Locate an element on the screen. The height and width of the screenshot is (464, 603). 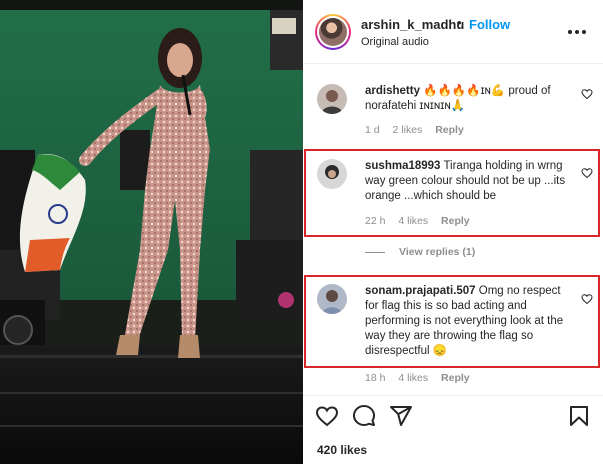
likes-count: 420 likes is located at coordinates (342, 450).